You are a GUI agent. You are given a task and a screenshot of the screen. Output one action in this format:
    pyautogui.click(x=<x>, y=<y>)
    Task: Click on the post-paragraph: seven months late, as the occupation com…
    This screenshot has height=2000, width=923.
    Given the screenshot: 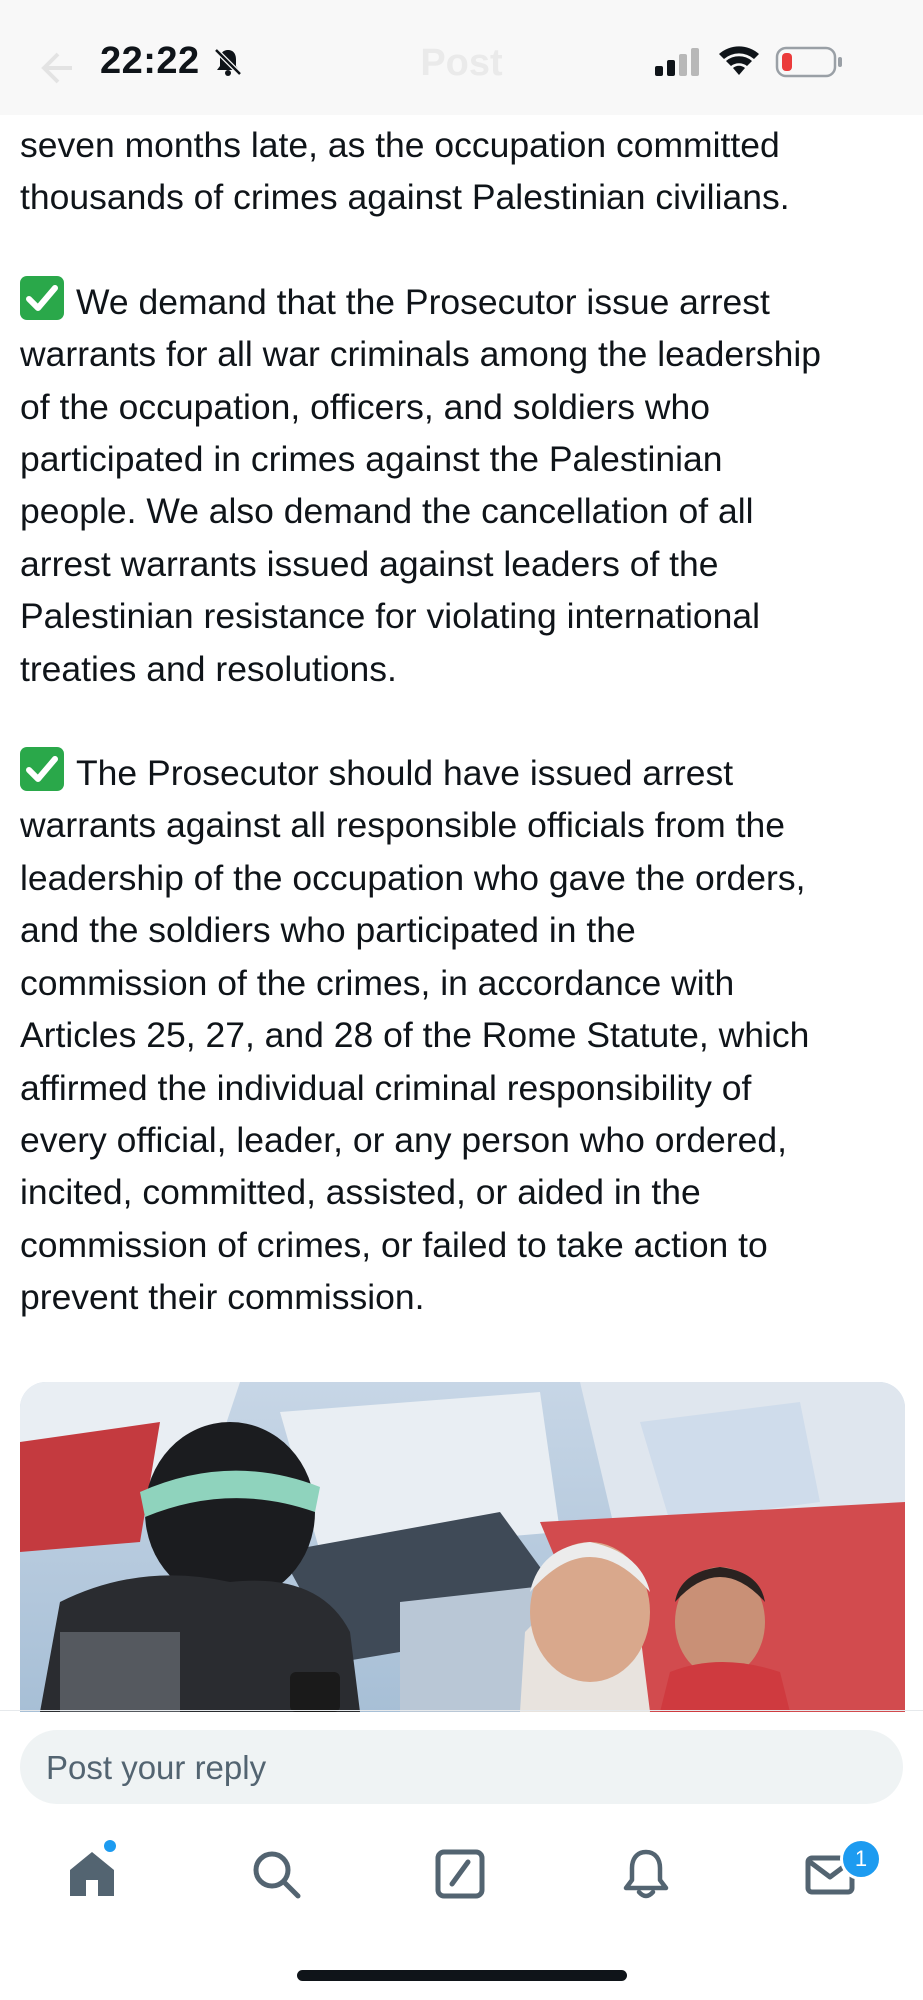 What is the action you would take?
    pyautogui.click(x=405, y=171)
    